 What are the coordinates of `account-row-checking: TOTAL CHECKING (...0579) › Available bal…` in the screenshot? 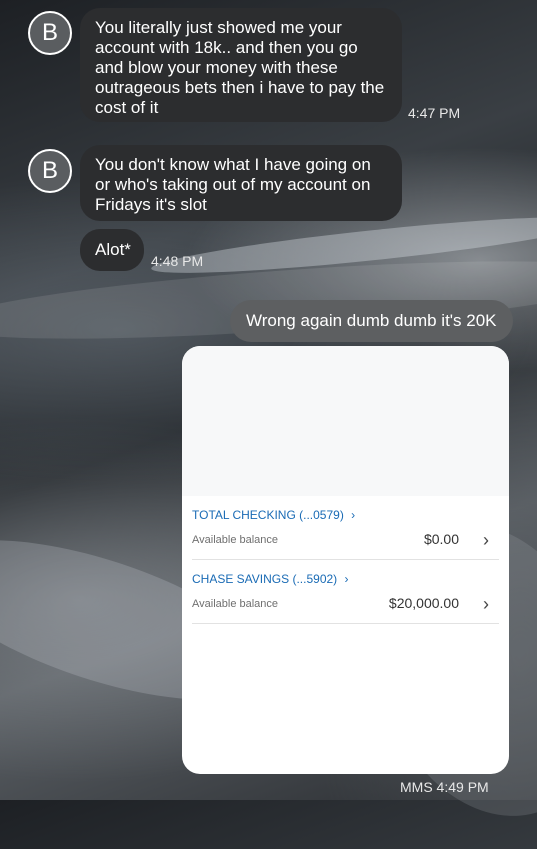 It's located at (345, 528).